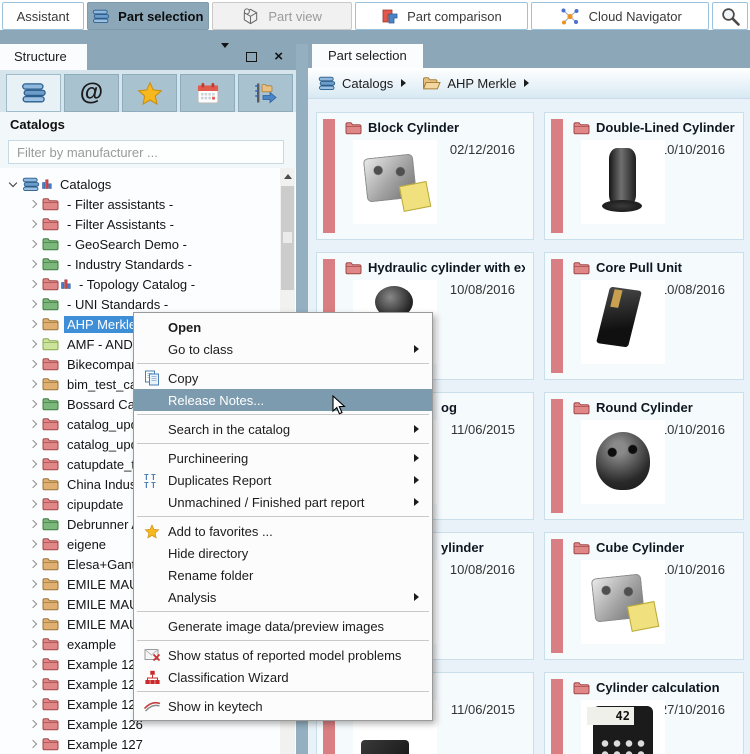 The image size is (750, 754). Describe the element at coordinates (105, 744) in the screenshot. I see `tree-item-label: Example 127` at that location.